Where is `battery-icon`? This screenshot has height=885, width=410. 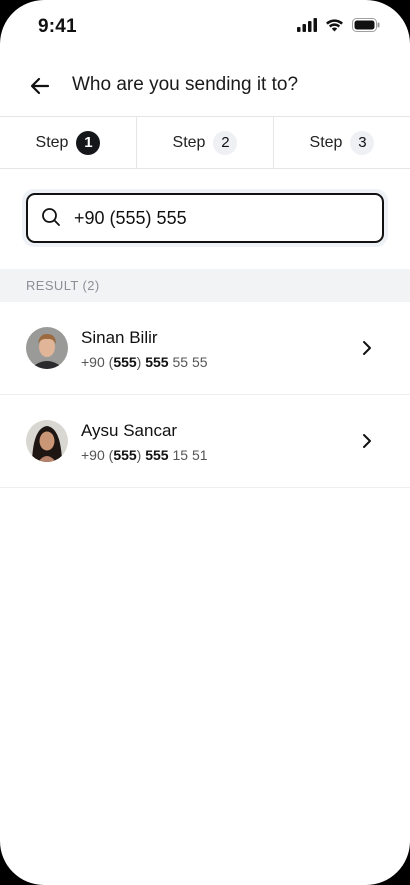 battery-icon is located at coordinates (366, 25).